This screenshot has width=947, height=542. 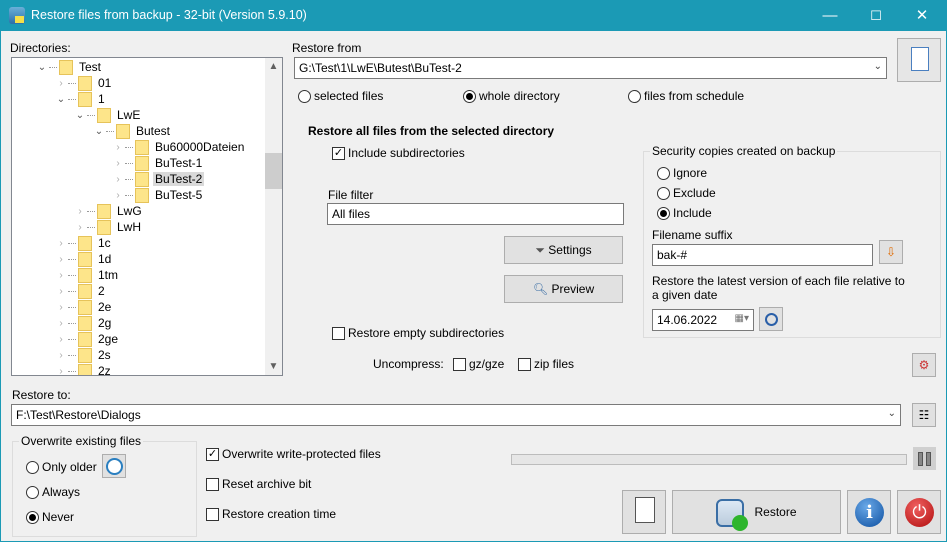 What do you see at coordinates (158, 163) in the screenshot?
I see `tree-item: › BuTest-1` at bounding box center [158, 163].